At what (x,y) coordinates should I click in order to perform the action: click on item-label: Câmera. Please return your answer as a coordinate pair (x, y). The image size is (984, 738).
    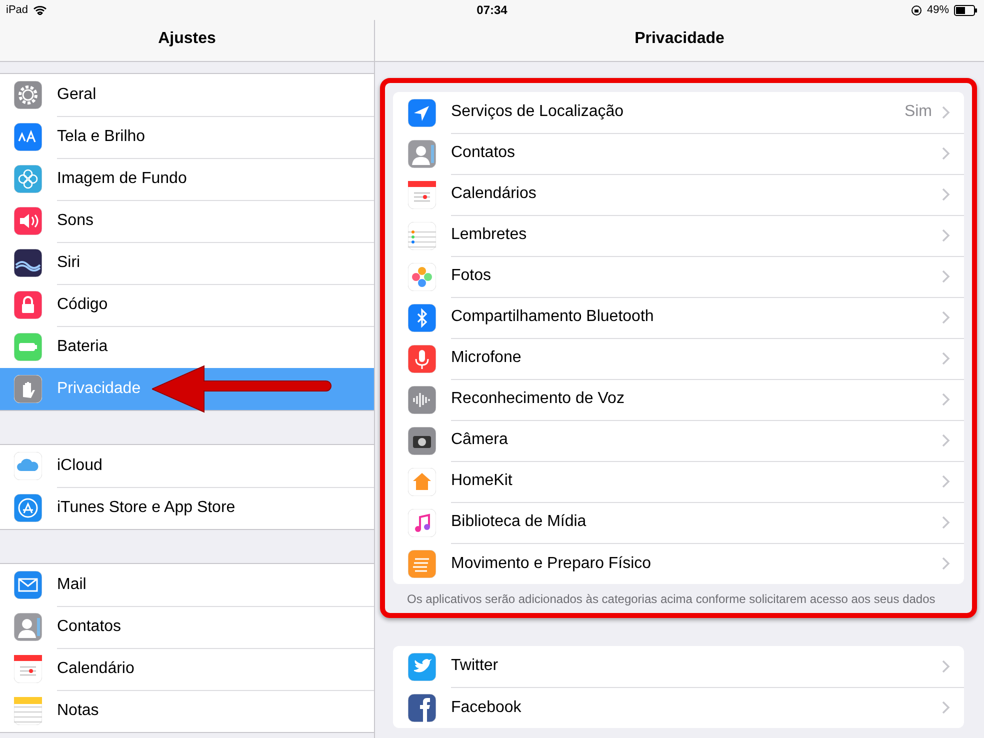
    Looking at the image, I should click on (480, 440).